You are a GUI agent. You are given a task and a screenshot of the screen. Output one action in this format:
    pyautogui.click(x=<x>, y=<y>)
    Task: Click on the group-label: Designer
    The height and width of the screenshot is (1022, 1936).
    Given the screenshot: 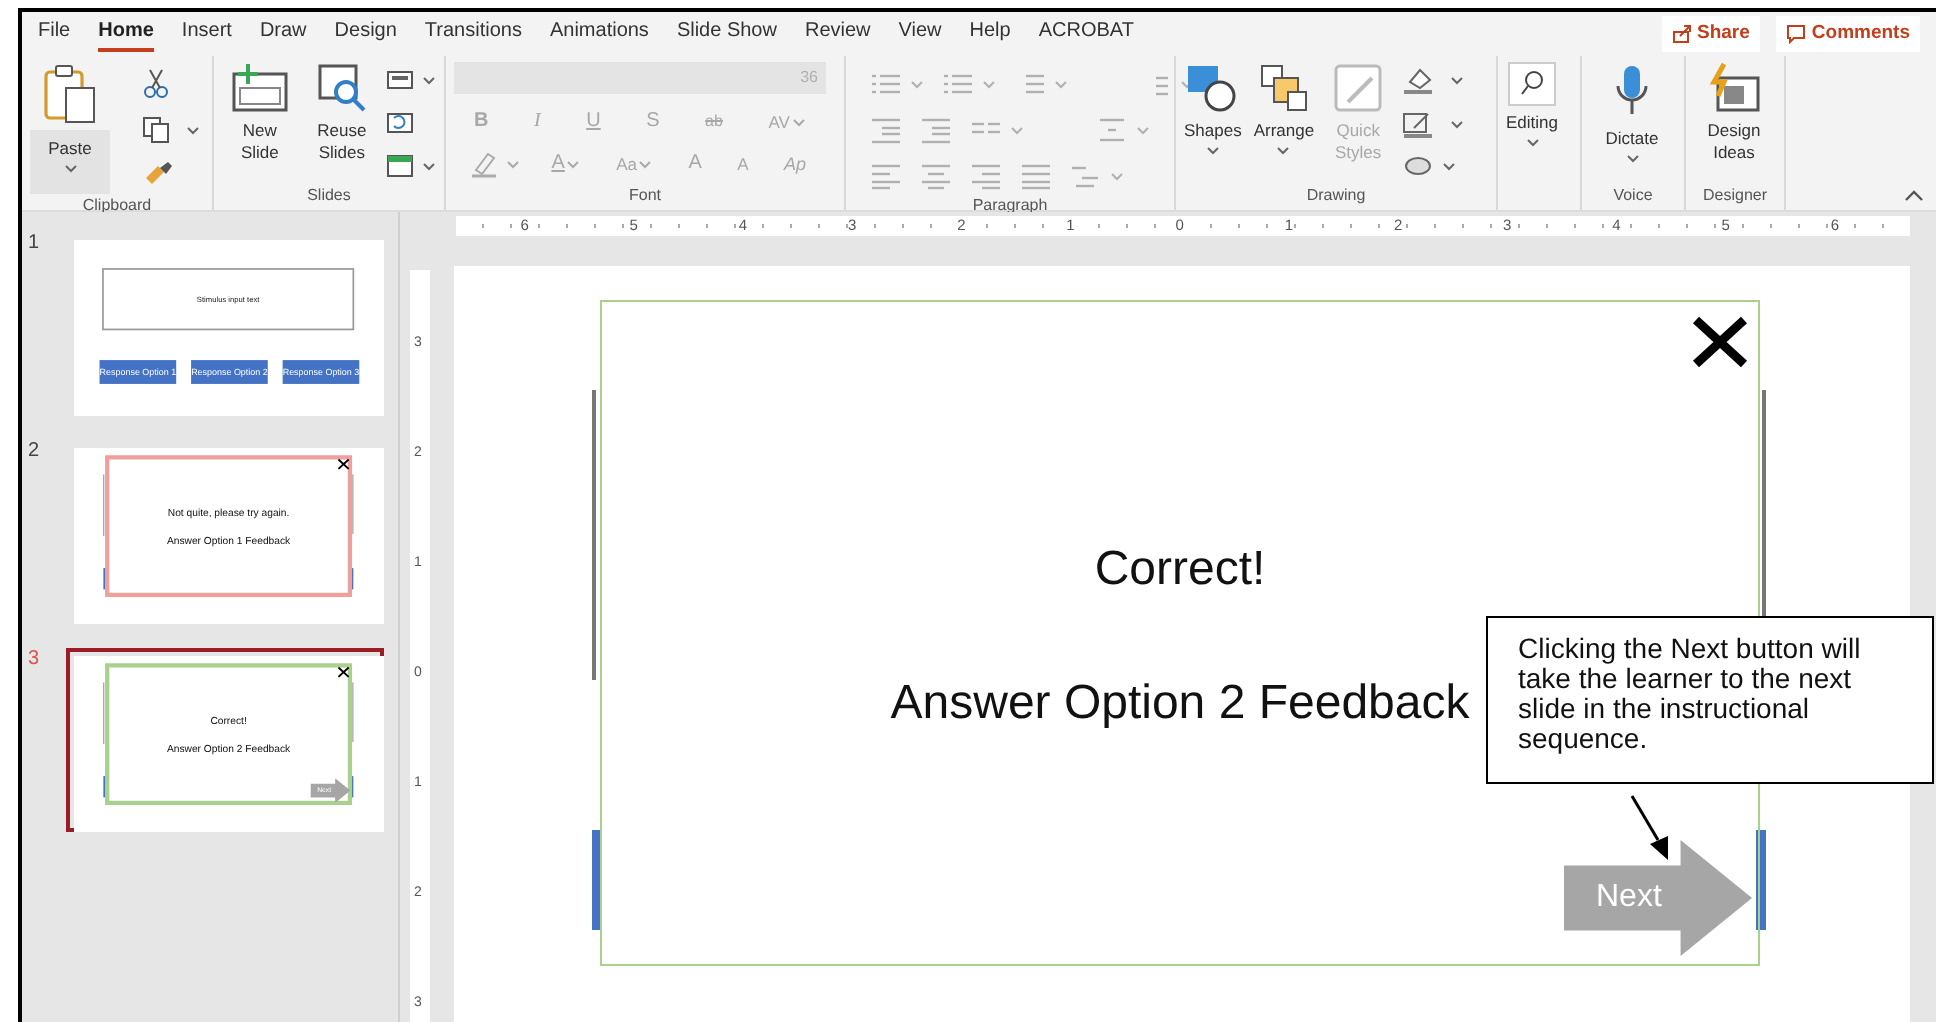 What is the action you would take?
    pyautogui.click(x=1734, y=195)
    